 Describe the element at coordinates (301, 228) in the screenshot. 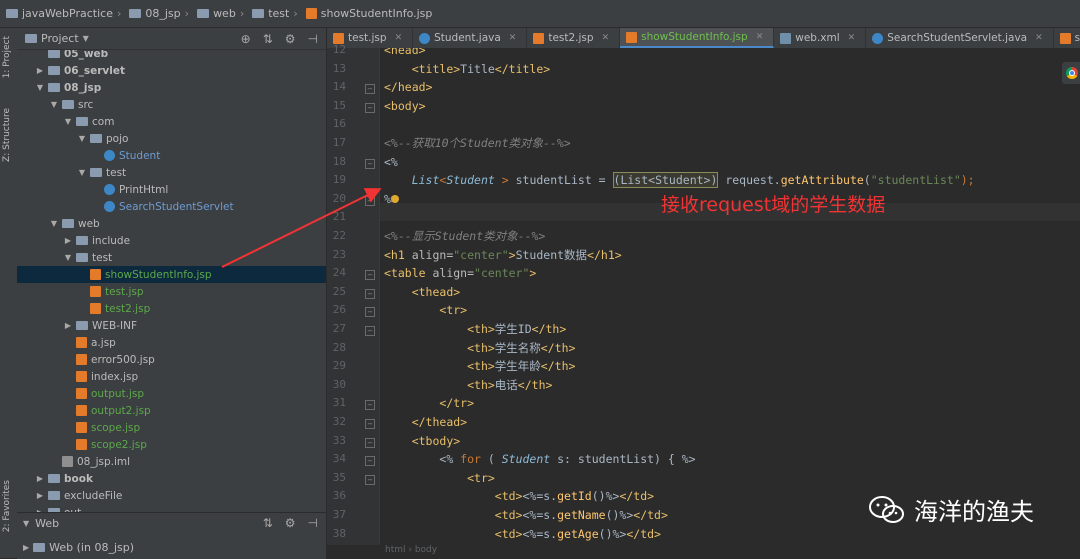

I see `annotation-arrow` at that location.